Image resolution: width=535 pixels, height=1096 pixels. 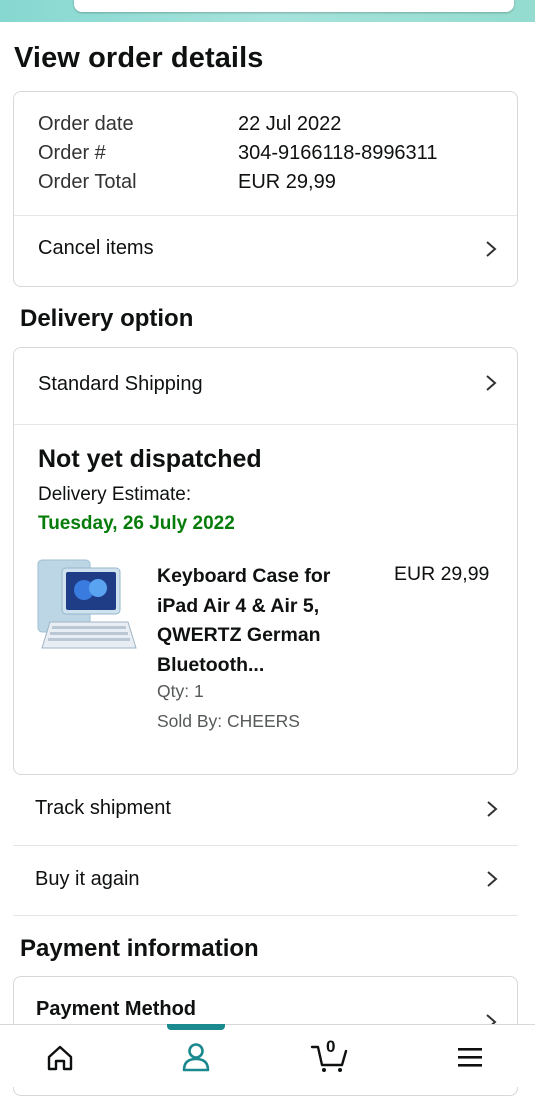 I want to click on order-total-label: Order Total, so click(x=87, y=182).